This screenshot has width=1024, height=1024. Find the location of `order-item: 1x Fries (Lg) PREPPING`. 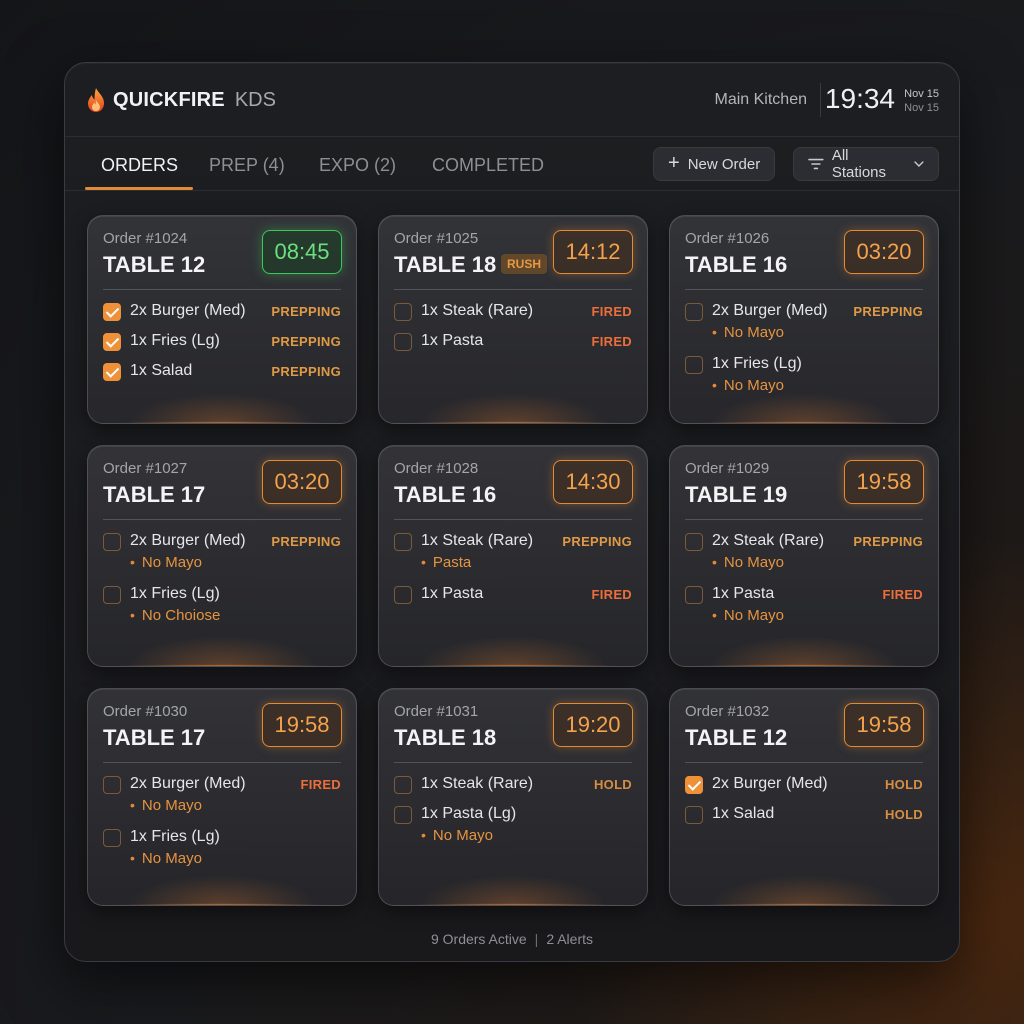

order-item: 1x Fries (Lg) PREPPING is located at coordinates (222, 342).